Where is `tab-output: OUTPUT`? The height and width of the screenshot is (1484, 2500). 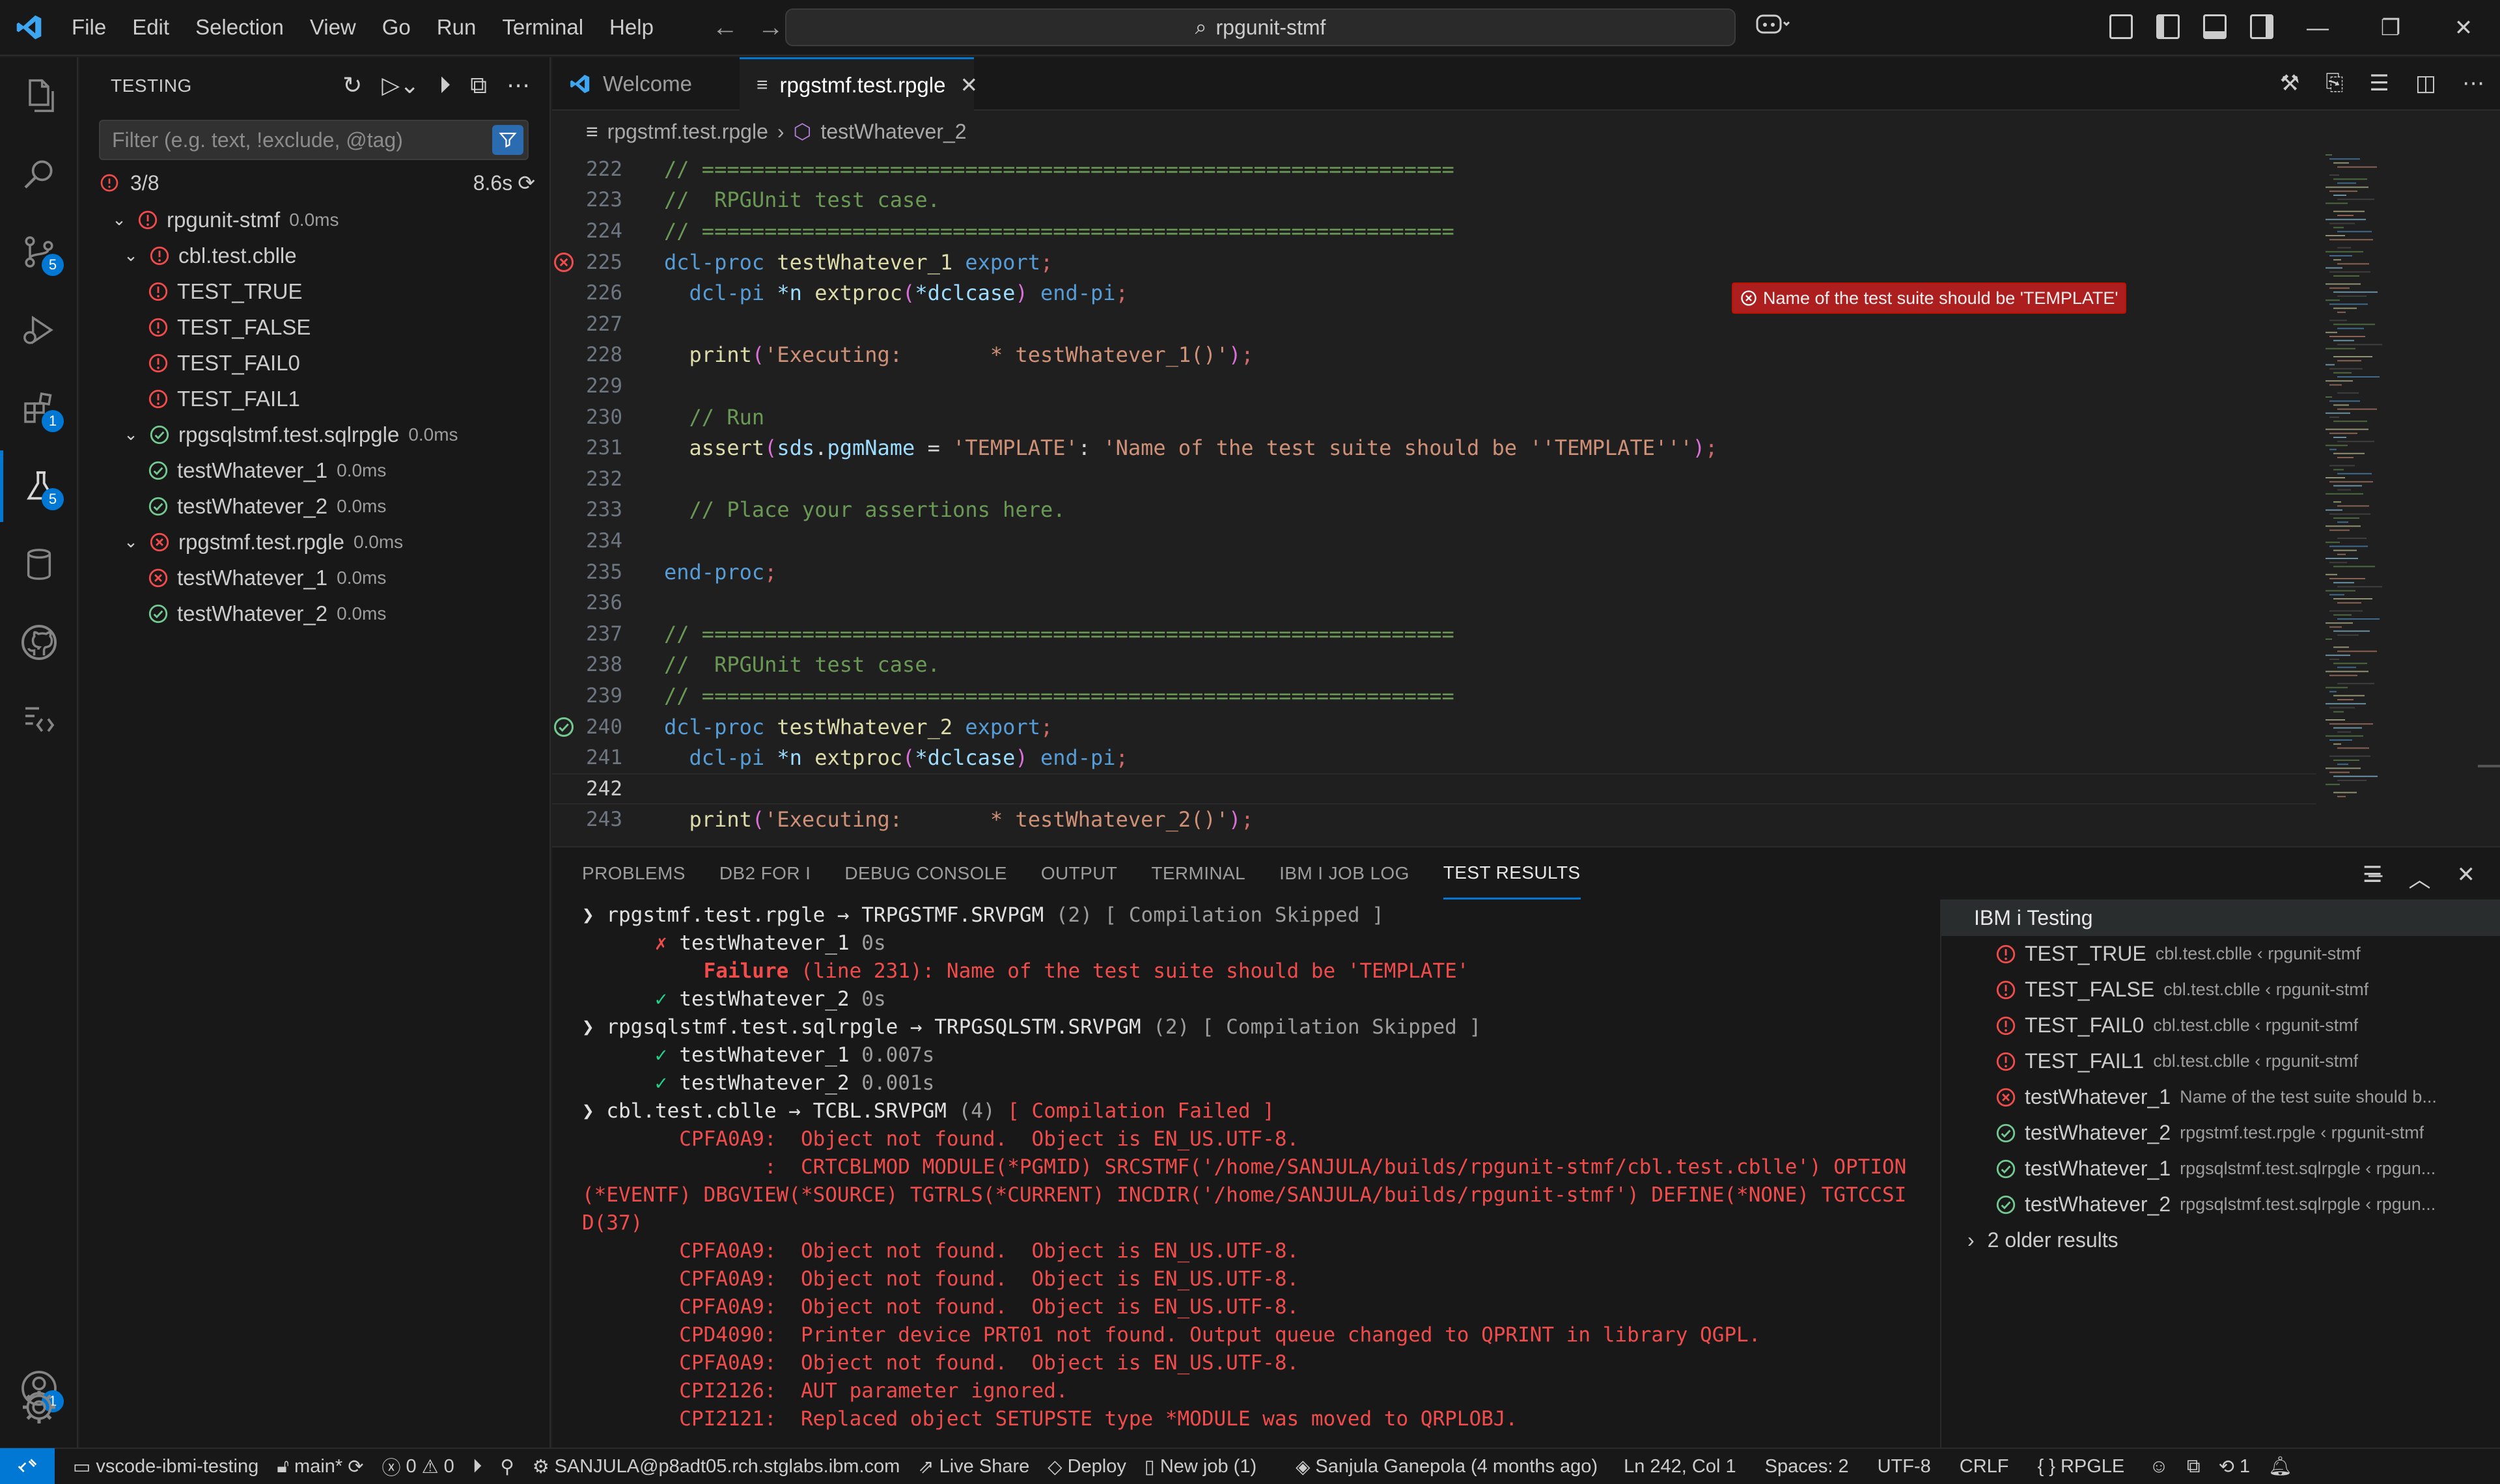 tab-output: OUTPUT is located at coordinates (1079, 873).